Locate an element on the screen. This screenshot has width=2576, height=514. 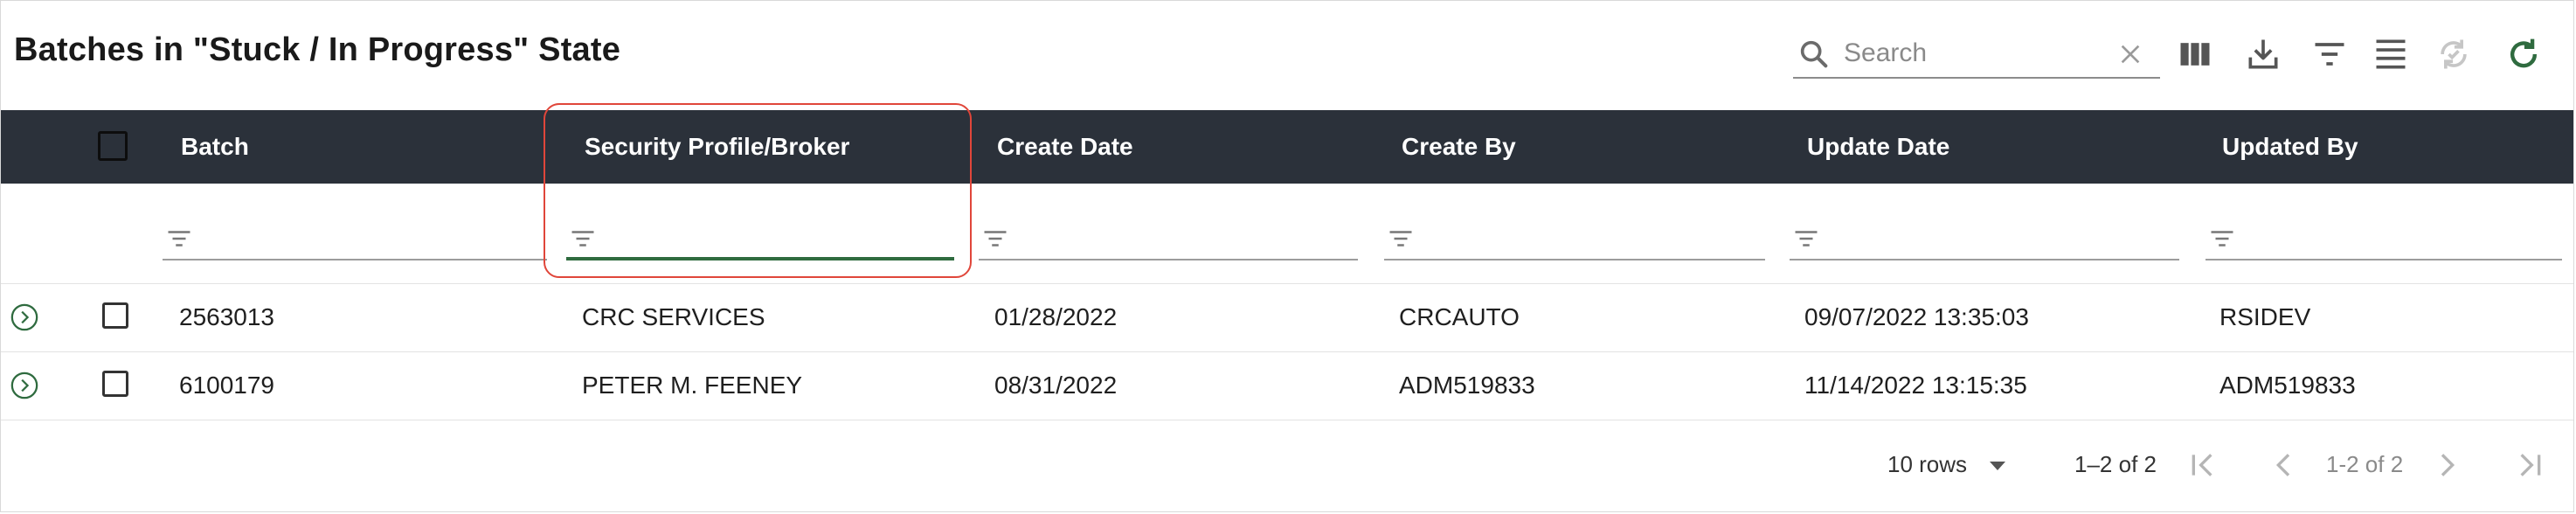
filter-field-update-date is located at coordinates (1984, 241).